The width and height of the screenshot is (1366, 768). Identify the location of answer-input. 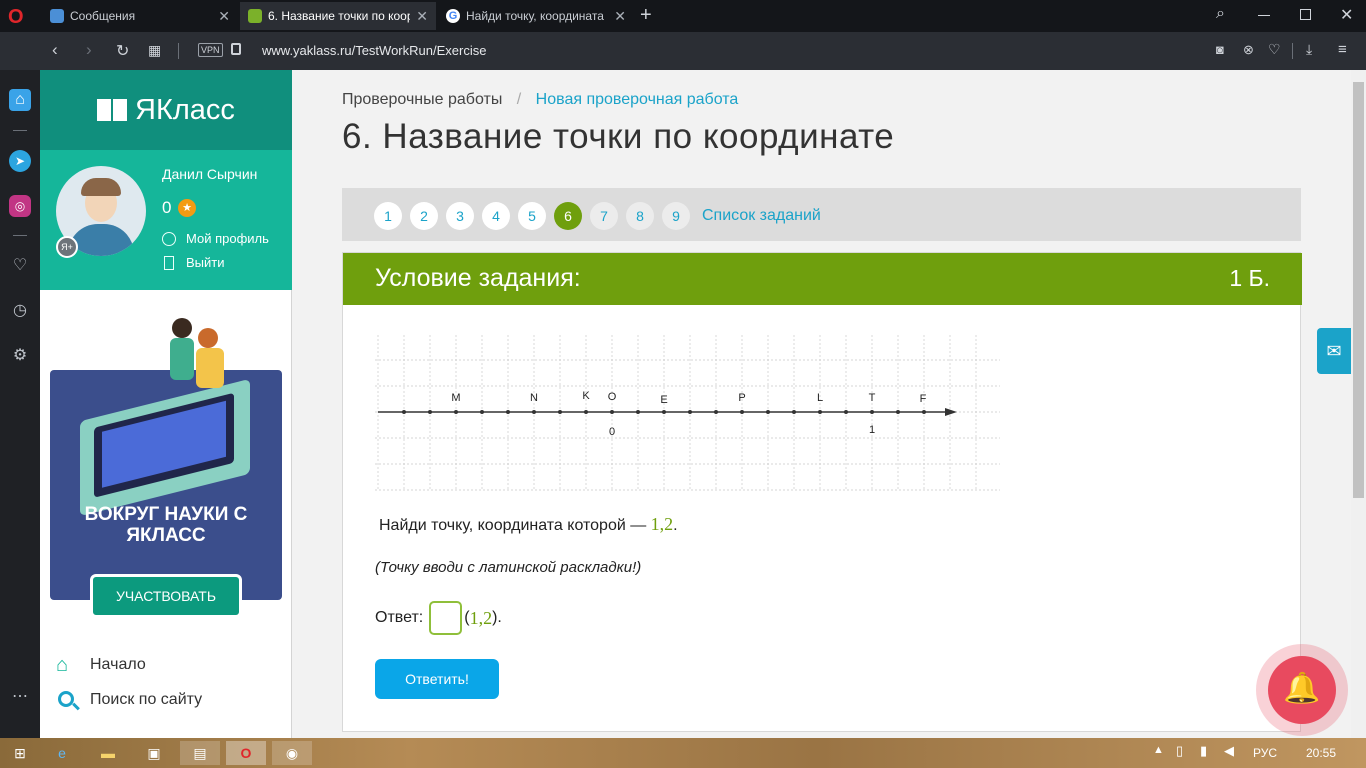
(446, 618).